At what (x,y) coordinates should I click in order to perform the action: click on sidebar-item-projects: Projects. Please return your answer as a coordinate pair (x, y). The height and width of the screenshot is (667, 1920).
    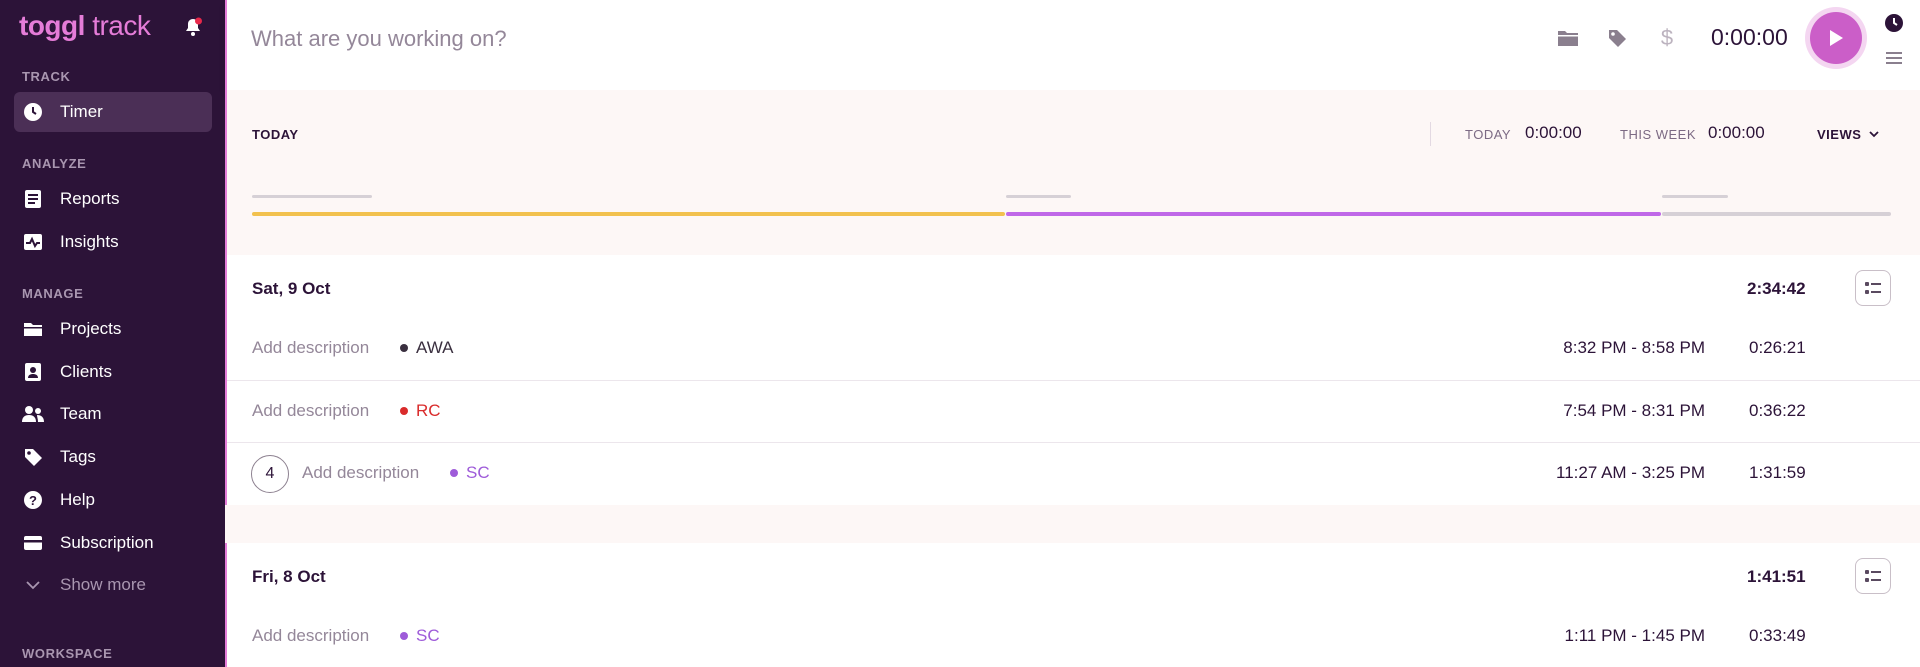
    Looking at the image, I should click on (113, 329).